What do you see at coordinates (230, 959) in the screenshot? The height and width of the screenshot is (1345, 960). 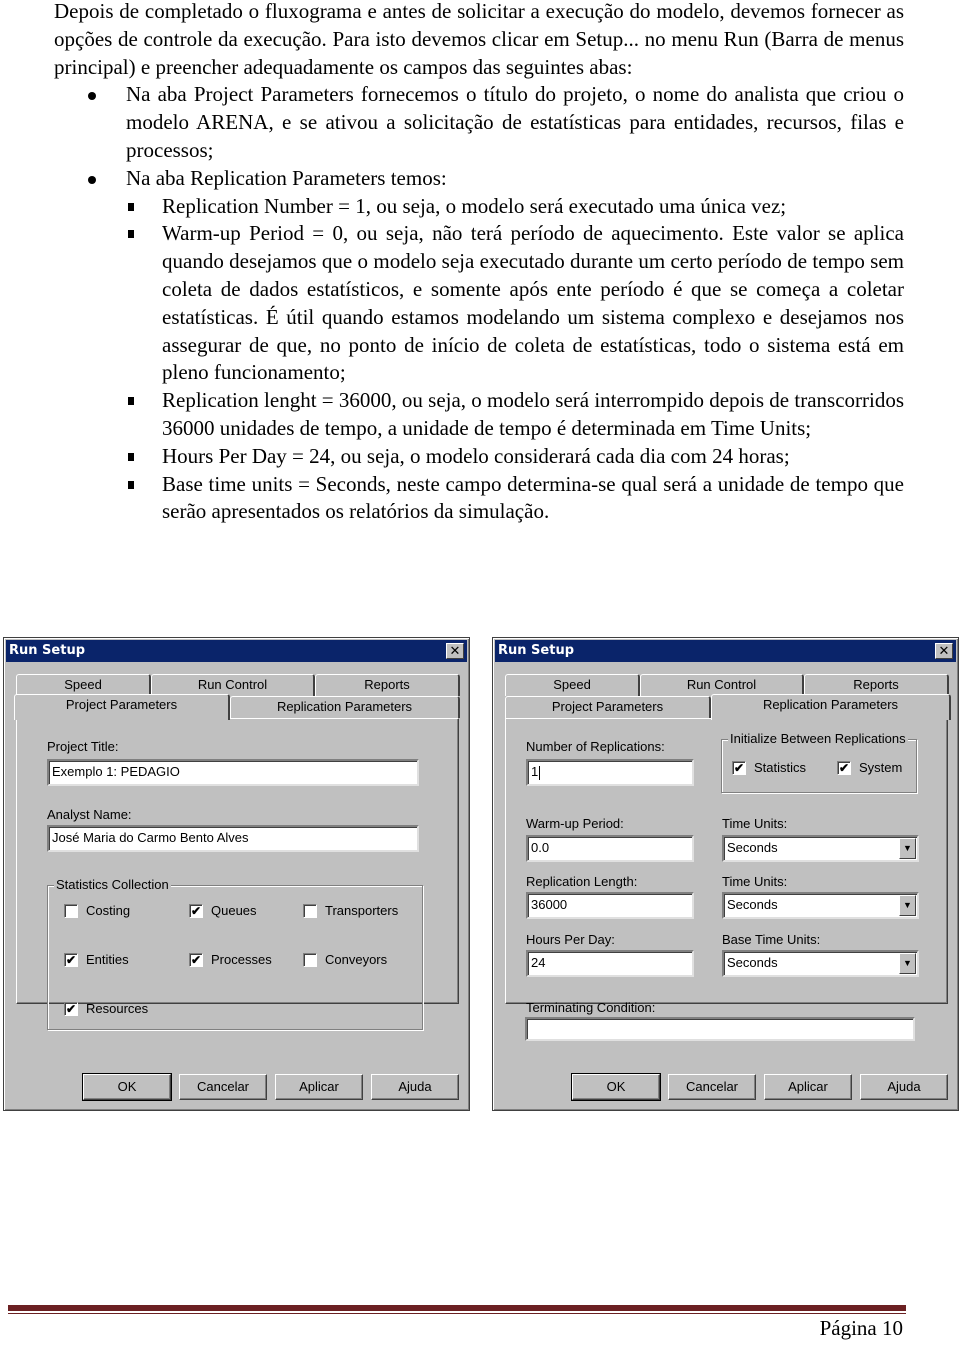 I see `checkbox-processes: ✔ Processes` at bounding box center [230, 959].